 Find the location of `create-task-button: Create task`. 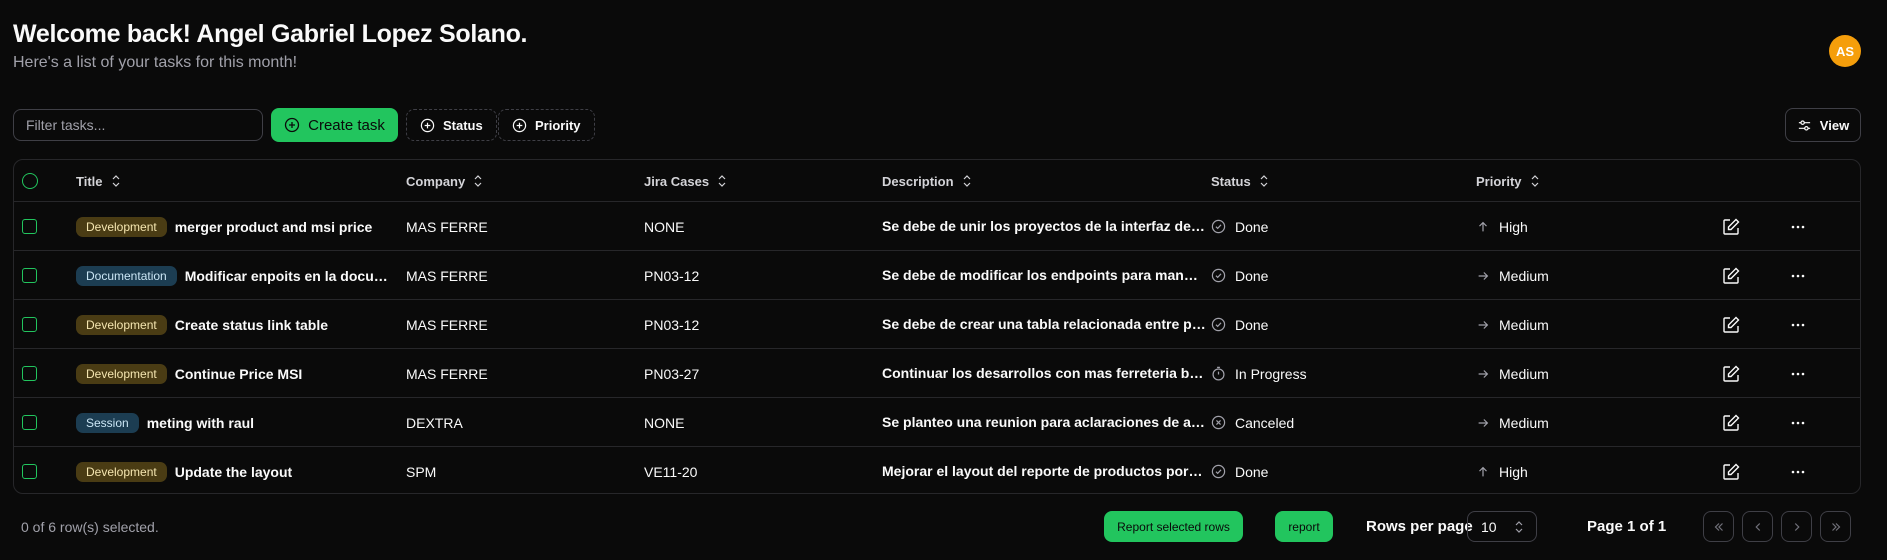

create-task-button: Create task is located at coordinates (334, 125).